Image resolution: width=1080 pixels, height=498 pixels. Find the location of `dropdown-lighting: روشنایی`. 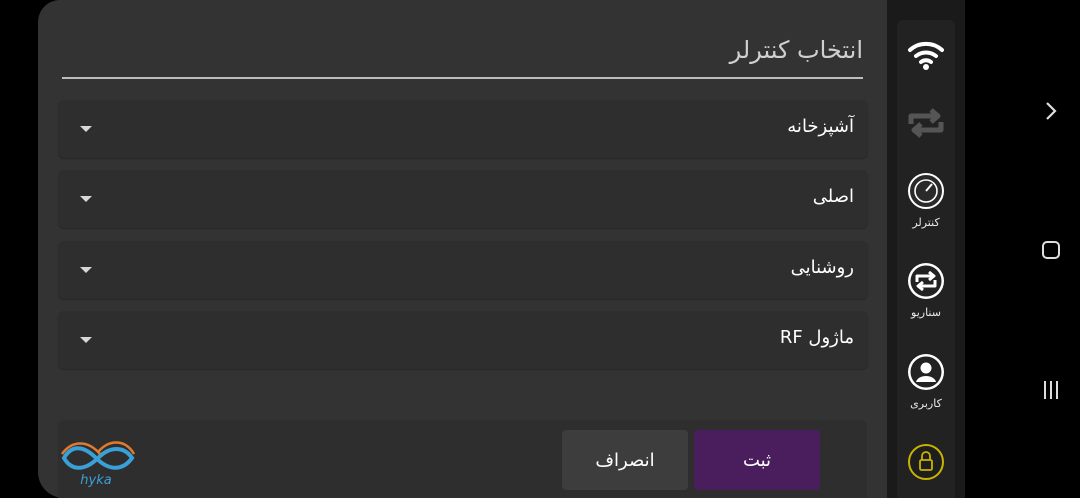

dropdown-lighting: روشنایی is located at coordinates (463, 270).